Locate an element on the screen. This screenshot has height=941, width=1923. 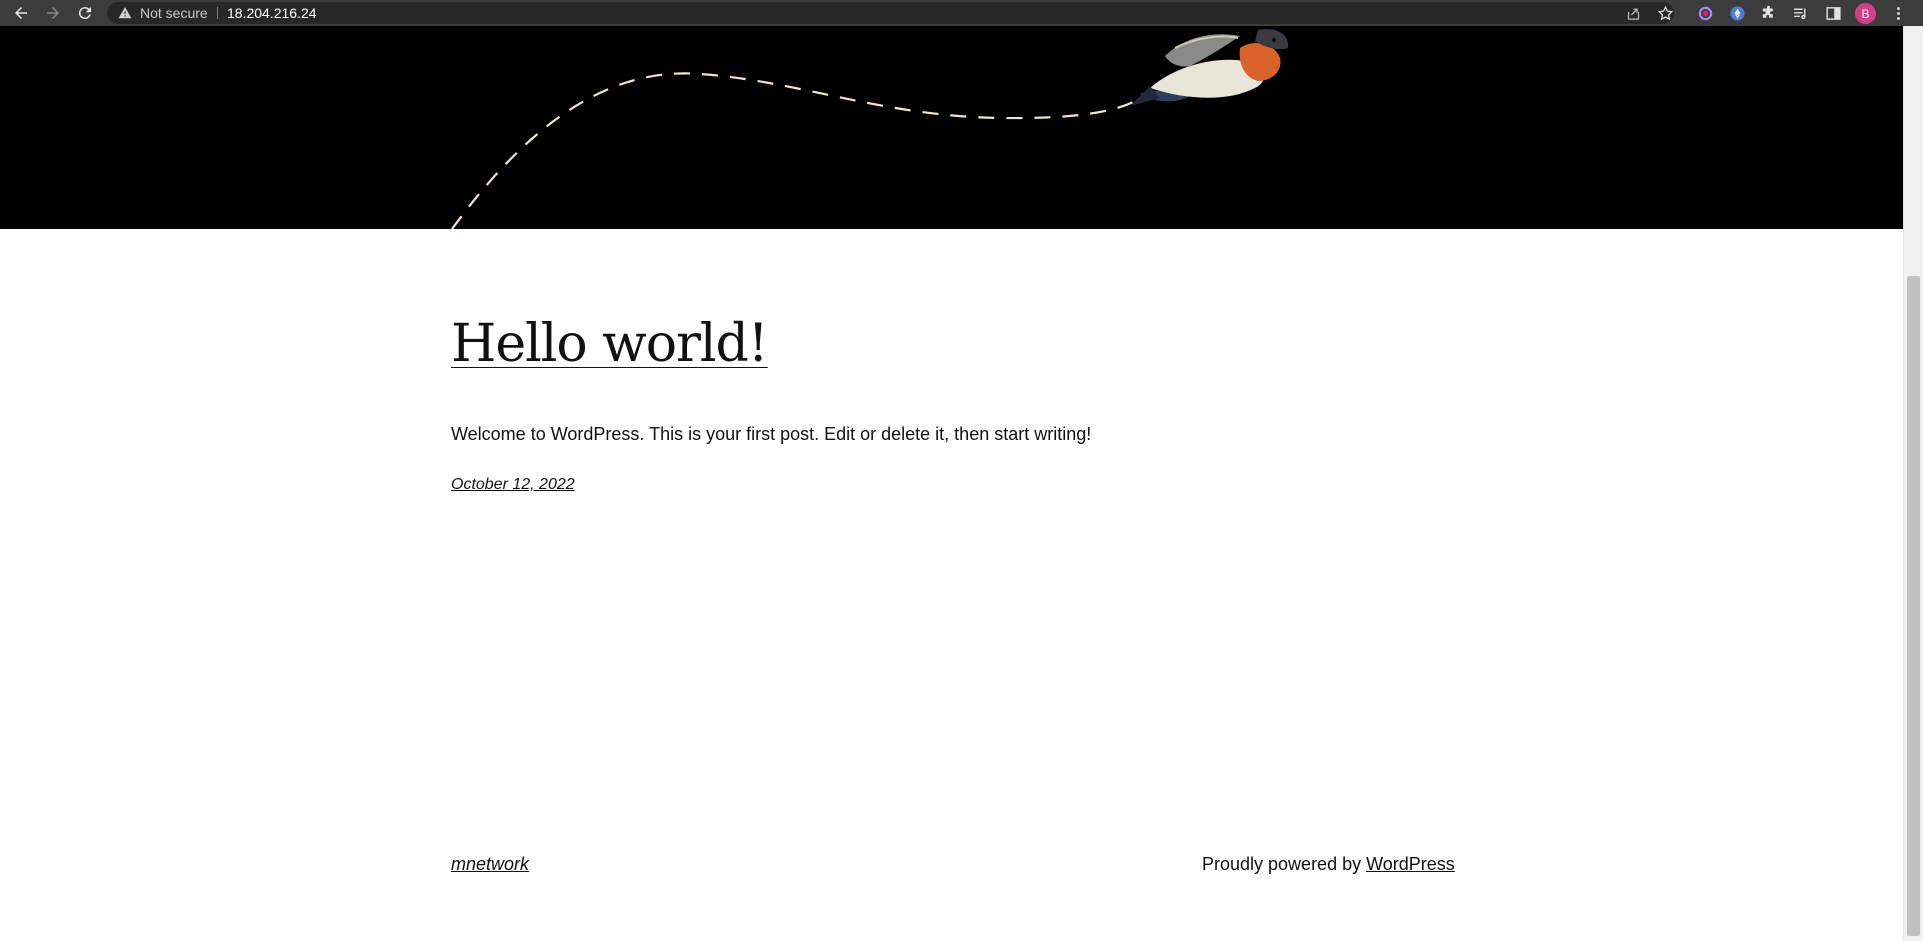
bookmark-star-icon is located at coordinates (1665, 13).